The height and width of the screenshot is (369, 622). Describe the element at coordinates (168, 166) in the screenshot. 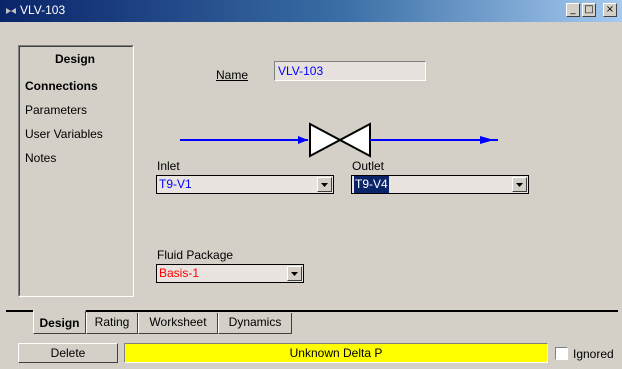

I see `inlet-label: Inlet` at that location.